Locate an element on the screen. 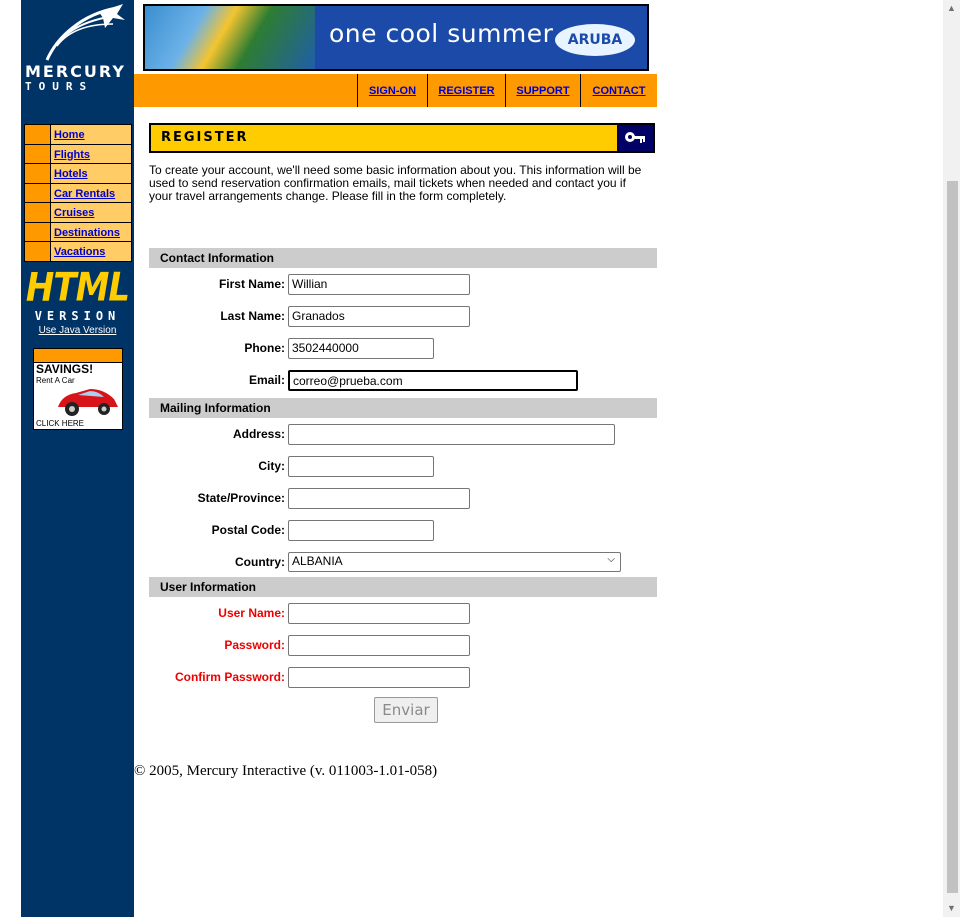  register-link: REGISTER is located at coordinates (466, 91).